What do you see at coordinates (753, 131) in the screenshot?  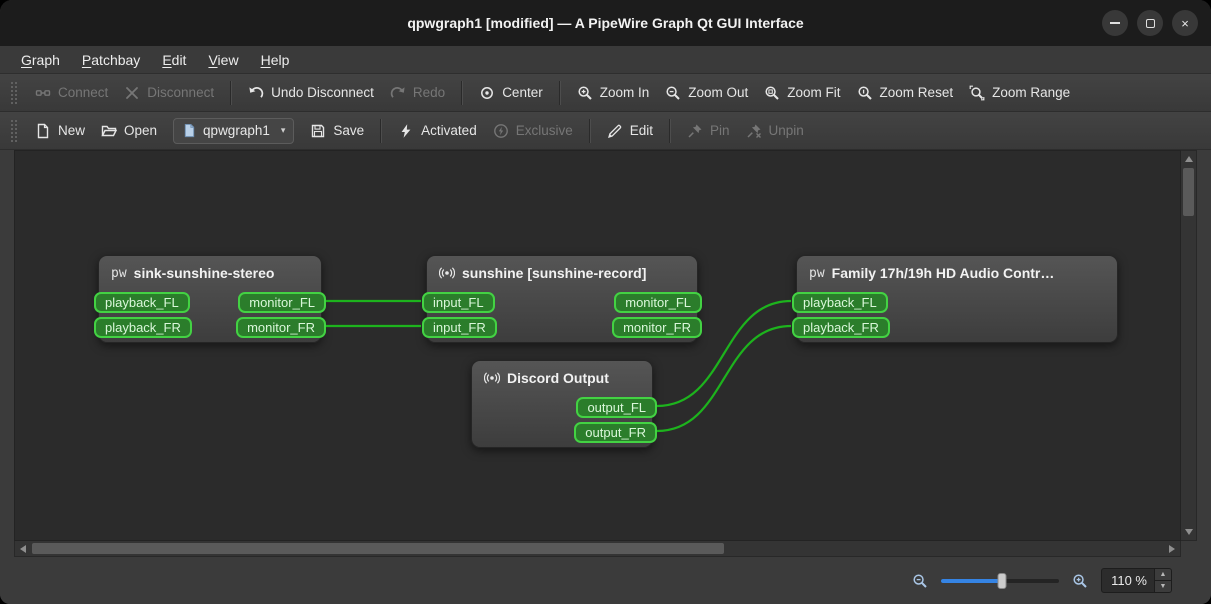 I see `unpin-icon` at bounding box center [753, 131].